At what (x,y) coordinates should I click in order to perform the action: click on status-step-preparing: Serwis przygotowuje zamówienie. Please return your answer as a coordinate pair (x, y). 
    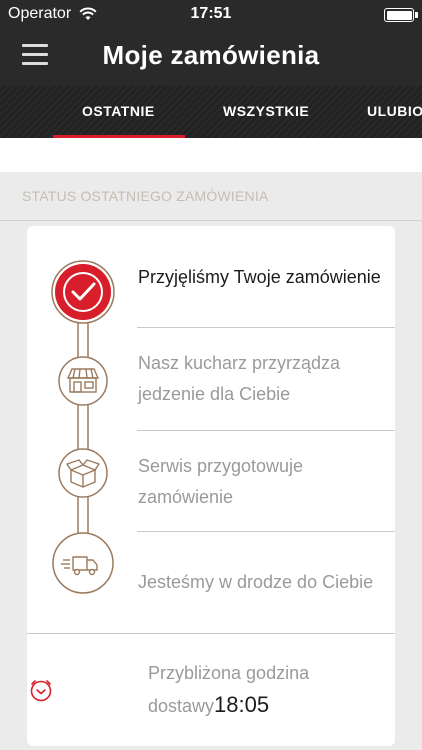
    Looking at the image, I should click on (221, 481).